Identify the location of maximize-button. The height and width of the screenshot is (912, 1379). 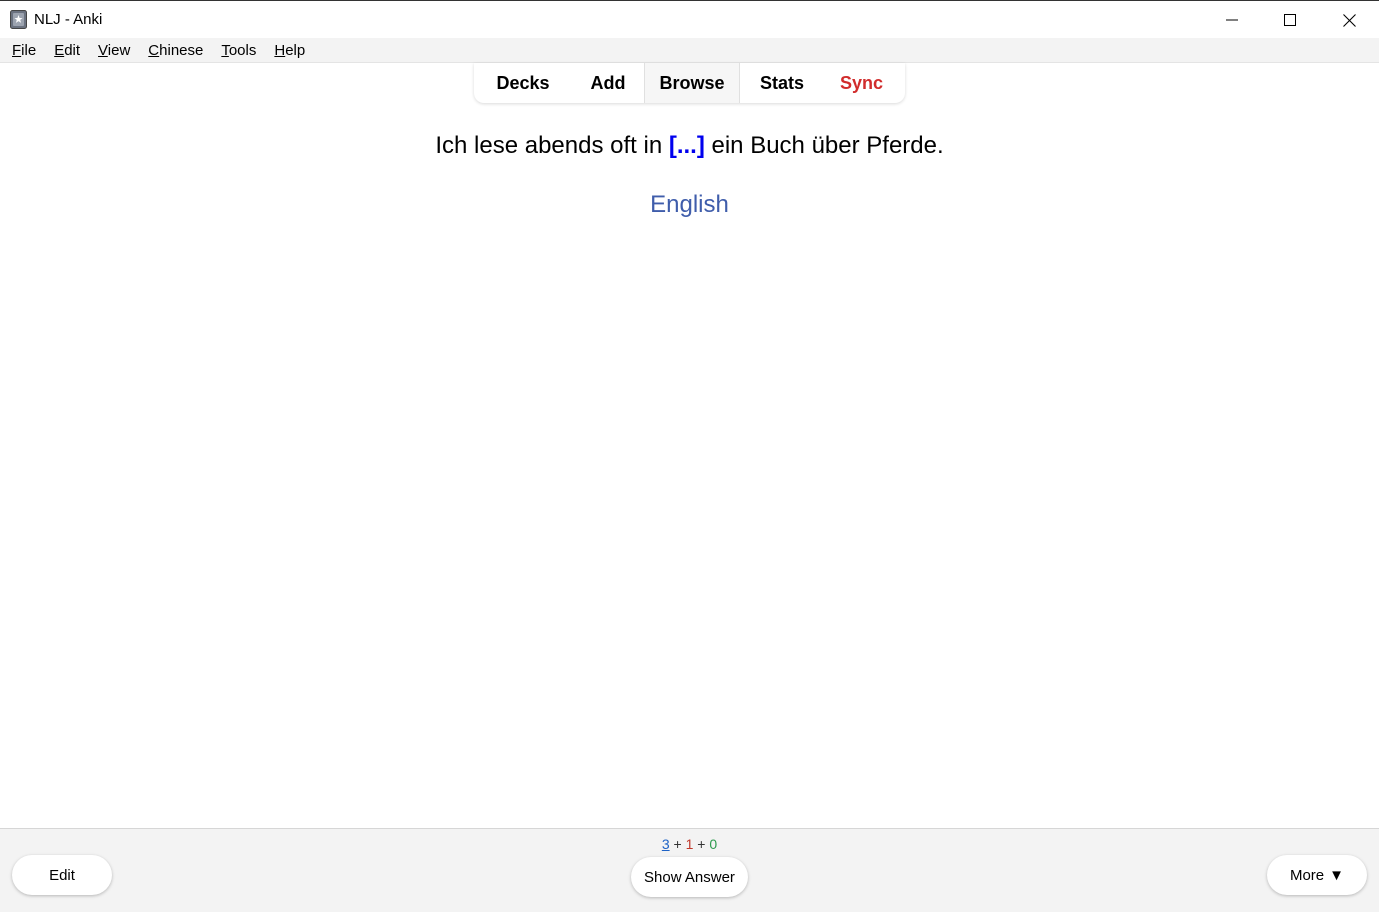
(1290, 20).